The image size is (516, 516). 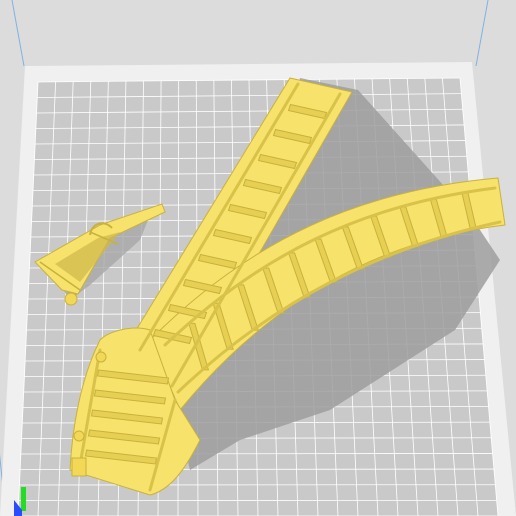 I want to click on connector-tab, so click(x=79, y=467).